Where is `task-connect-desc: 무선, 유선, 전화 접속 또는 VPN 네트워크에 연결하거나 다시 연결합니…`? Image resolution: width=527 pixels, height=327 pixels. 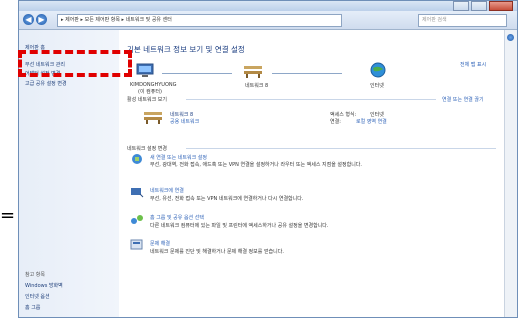 task-connect-desc: 무선, 유선, 전화 접속 또는 VPN 네트워크에 연결하거나 다시 연결합니… is located at coordinates (227, 199).